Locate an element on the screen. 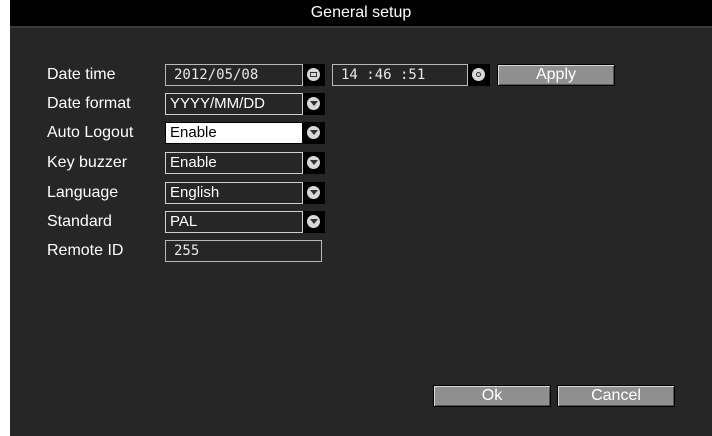 Image resolution: width=712 pixels, height=436 pixels. auto-logout-dropdown-button is located at coordinates (314, 133).